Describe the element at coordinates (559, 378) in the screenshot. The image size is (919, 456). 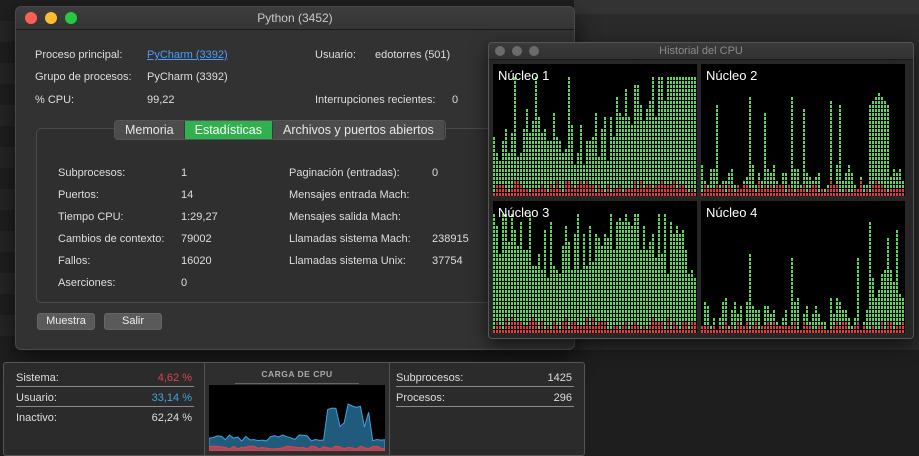
I see `threads-value: 1425` at that location.